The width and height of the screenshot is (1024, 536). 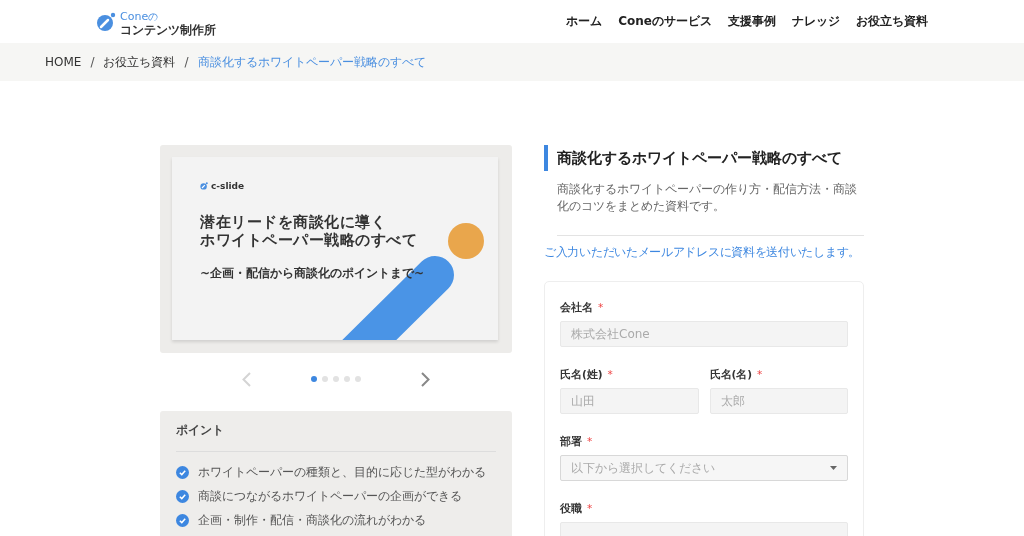 What do you see at coordinates (228, 186) in the screenshot?
I see `slide-brand: c-slide` at bounding box center [228, 186].